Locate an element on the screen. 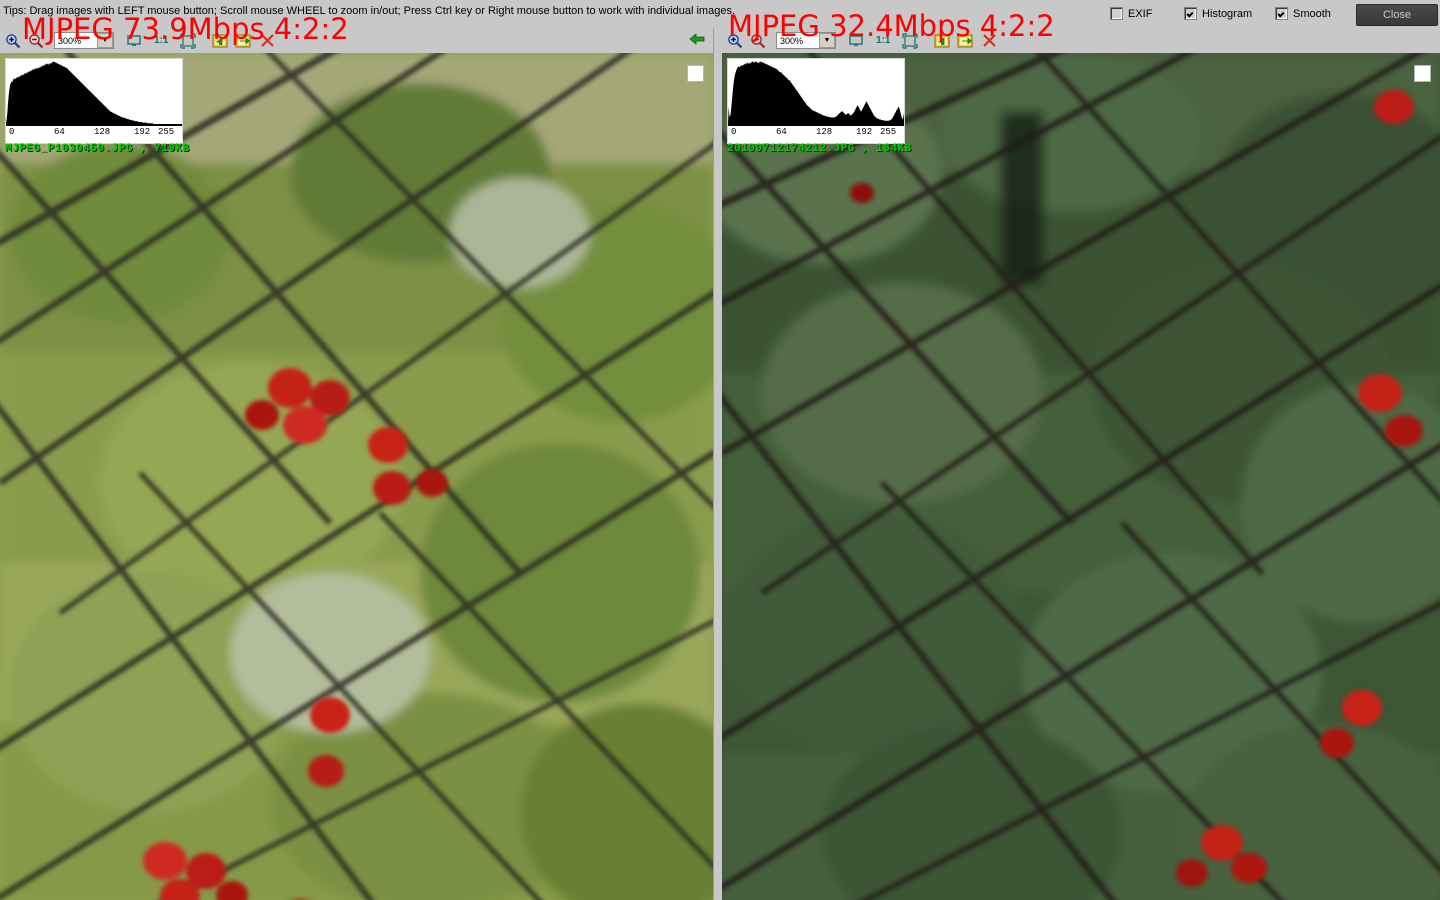  checkbox-exif: EXIF is located at coordinates (1131, 13).